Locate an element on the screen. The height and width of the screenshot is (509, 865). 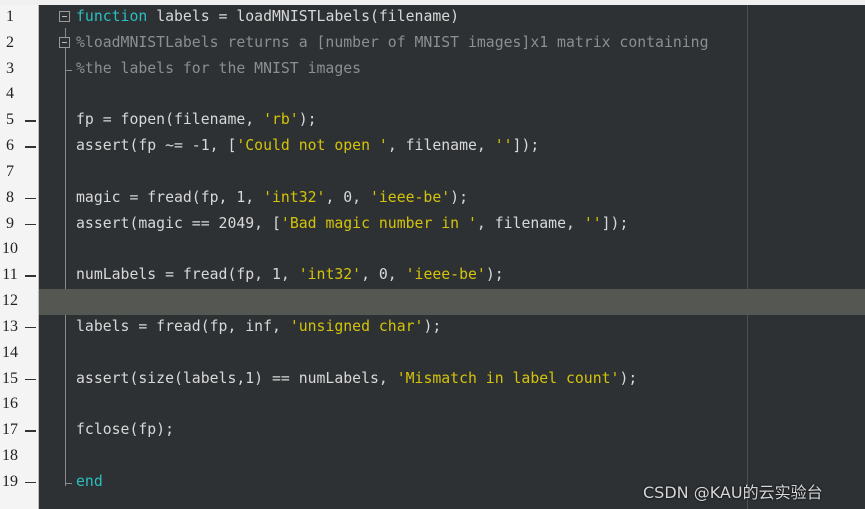
code-text: end is located at coordinates (89, 482).